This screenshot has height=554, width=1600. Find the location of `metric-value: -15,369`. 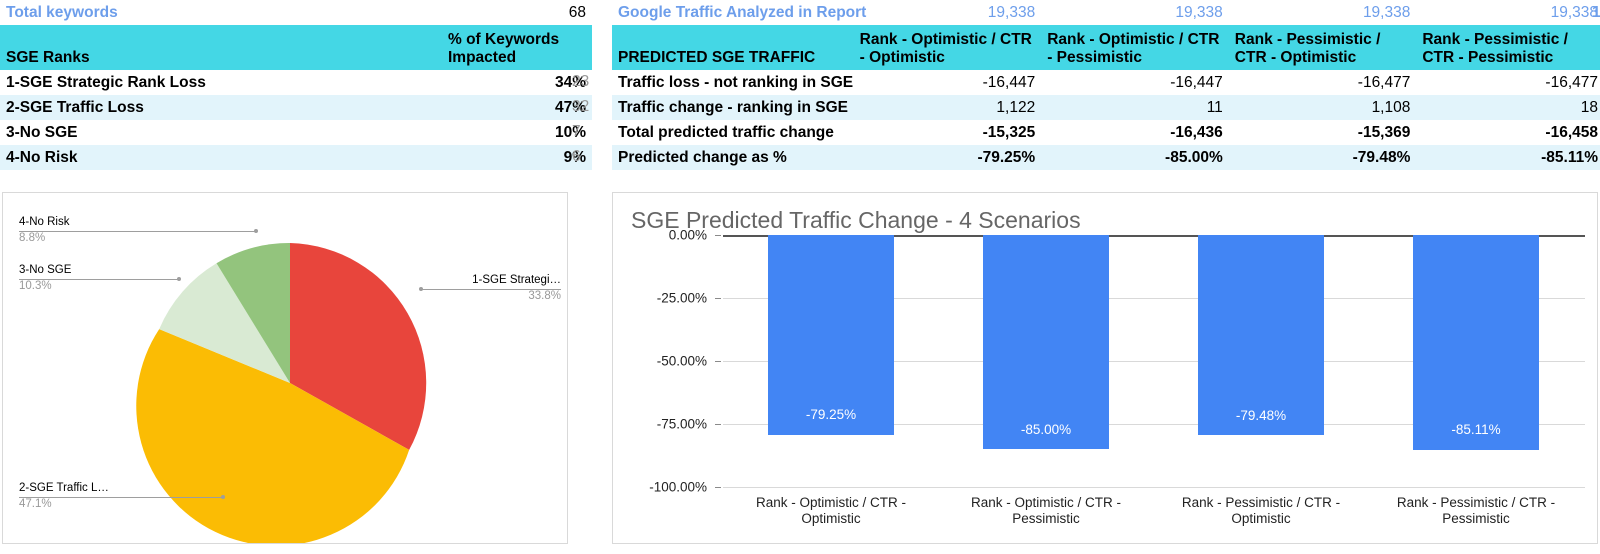

metric-value: -15,369 is located at coordinates (1322, 132).